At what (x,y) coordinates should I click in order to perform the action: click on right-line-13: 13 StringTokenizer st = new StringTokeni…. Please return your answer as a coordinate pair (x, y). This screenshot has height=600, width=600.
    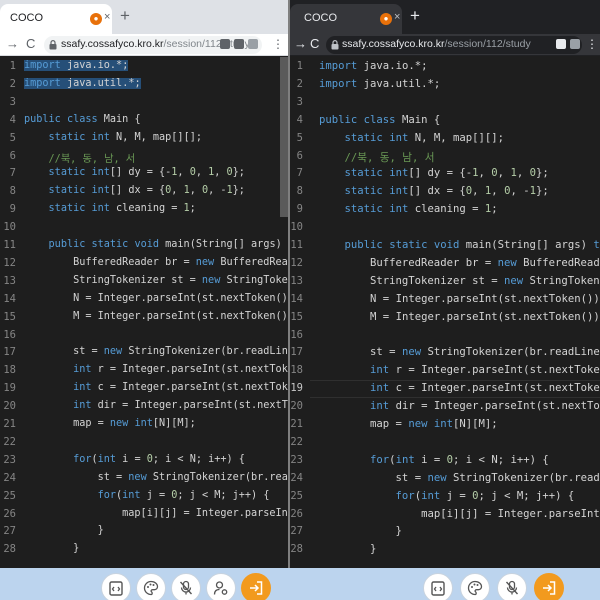
    Looking at the image, I should click on (445, 284).